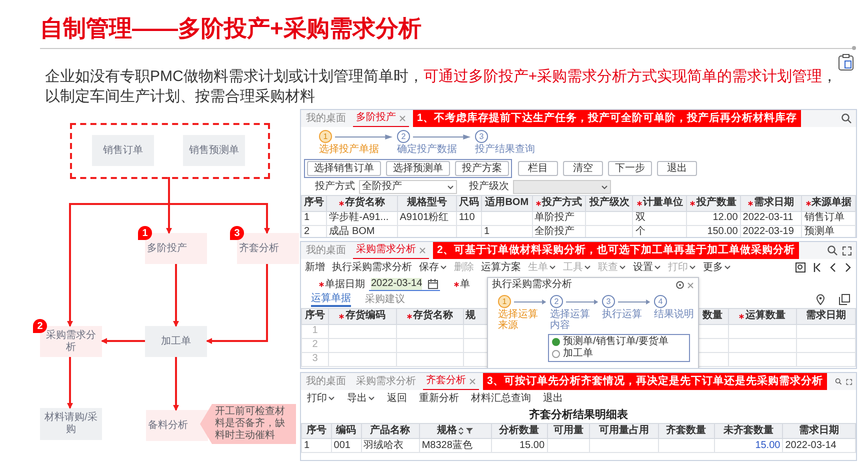 This screenshot has width=860, height=466. I want to click on dialog-title: 执行采购需求分析, so click(532, 285).